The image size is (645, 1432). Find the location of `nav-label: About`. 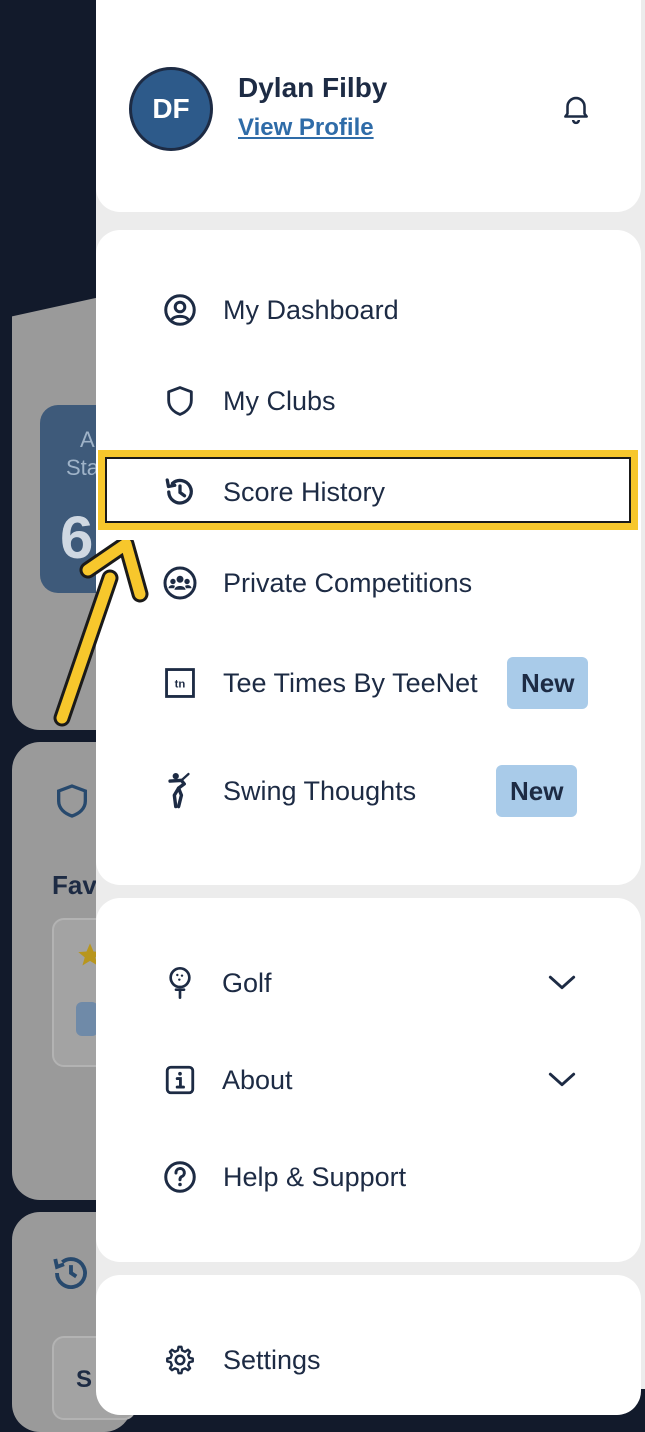

nav-label: About is located at coordinates (257, 1079).